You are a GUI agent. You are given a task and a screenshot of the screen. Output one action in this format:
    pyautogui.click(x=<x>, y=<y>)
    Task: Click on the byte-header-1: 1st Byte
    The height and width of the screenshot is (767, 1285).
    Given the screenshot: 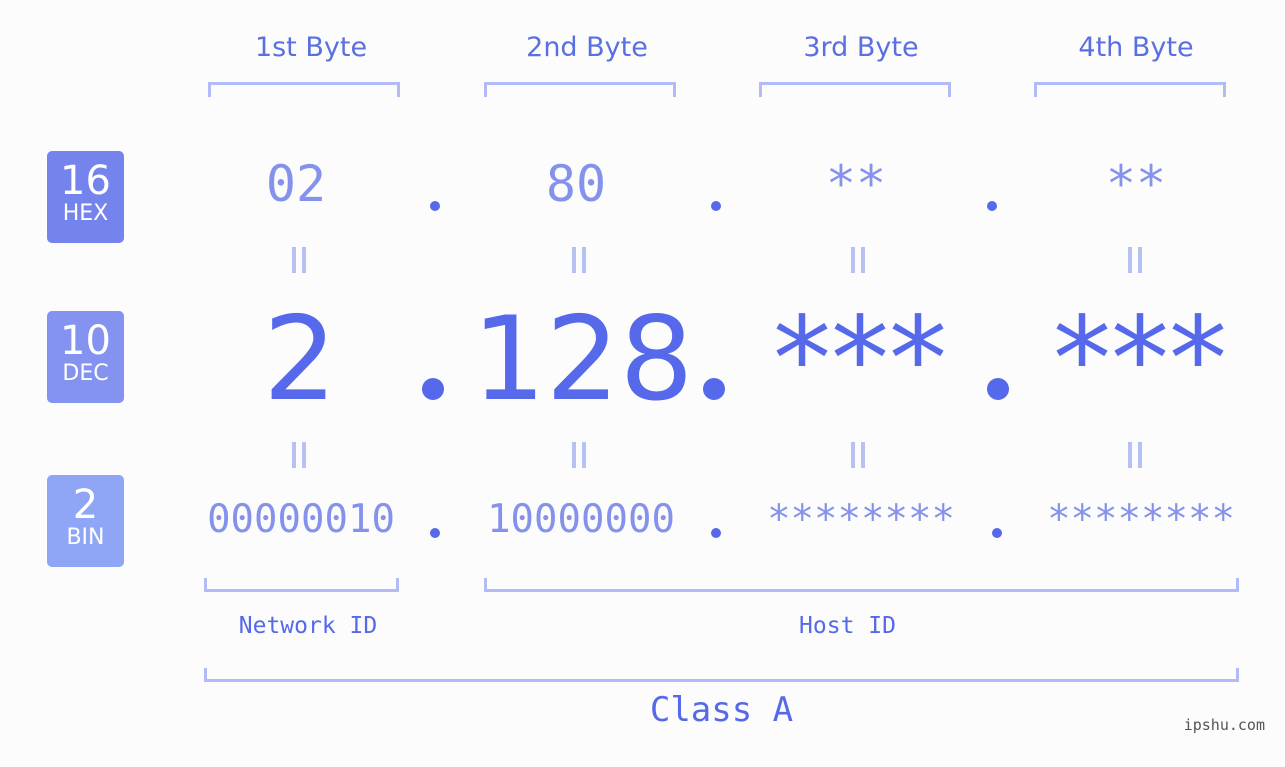 What is the action you would take?
    pyautogui.click(x=311, y=47)
    